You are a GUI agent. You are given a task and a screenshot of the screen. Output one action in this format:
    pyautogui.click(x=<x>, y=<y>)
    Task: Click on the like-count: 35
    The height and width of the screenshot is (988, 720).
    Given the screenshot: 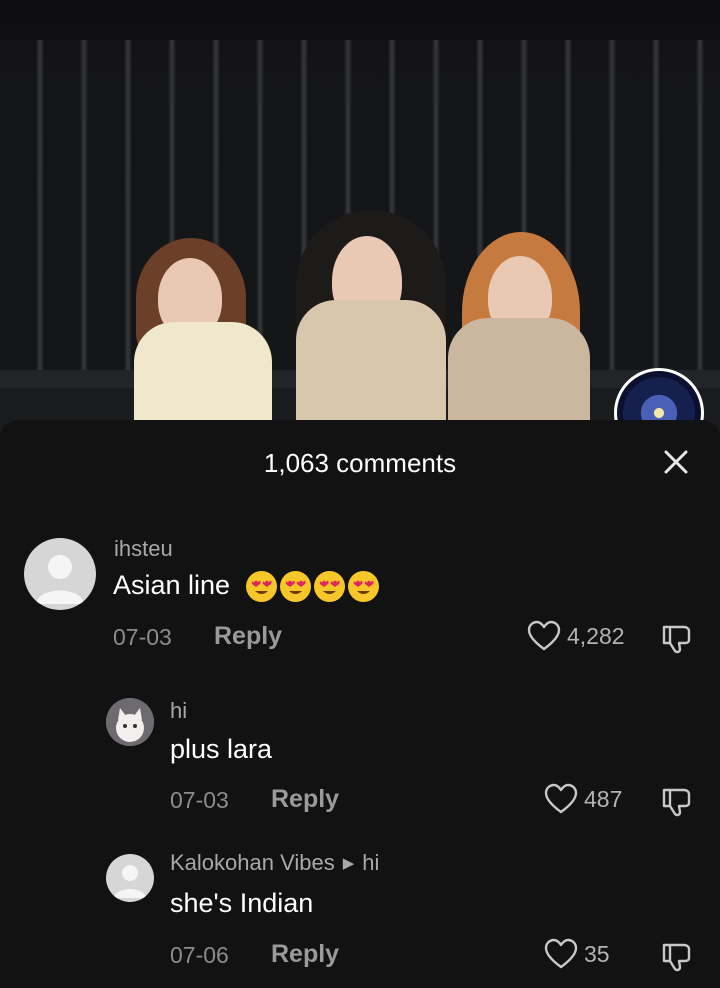 What is the action you would take?
    pyautogui.click(x=597, y=953)
    